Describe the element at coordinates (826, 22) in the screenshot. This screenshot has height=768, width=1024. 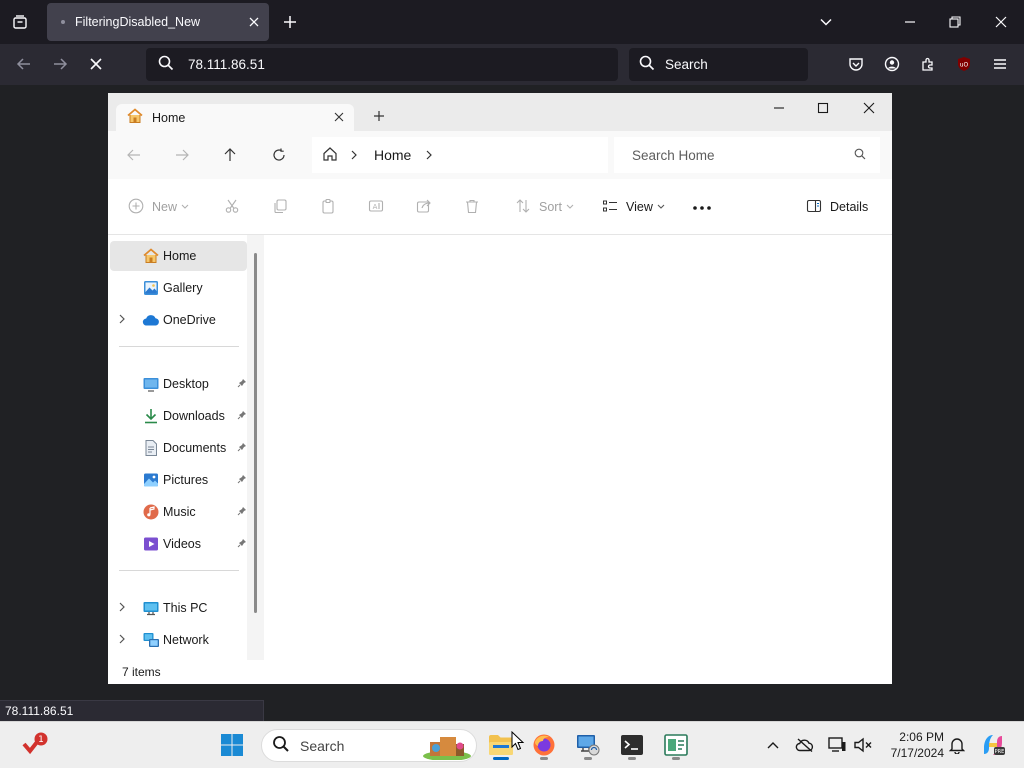
I see `chevron-down-icon` at that location.